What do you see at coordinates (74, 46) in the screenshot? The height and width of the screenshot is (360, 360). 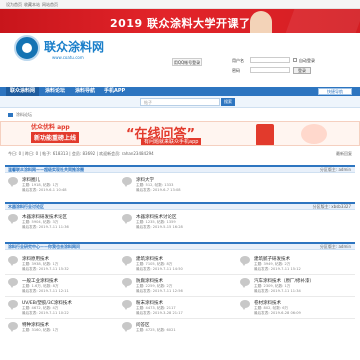 I see `logo-text: 联众涂料网` at bounding box center [74, 46].